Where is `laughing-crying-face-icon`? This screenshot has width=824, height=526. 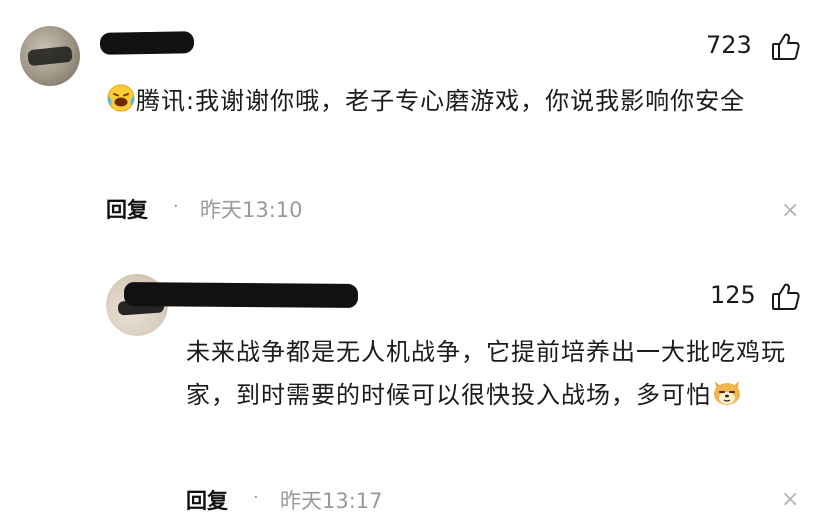
laughing-crying-face-icon is located at coordinates (121, 105).